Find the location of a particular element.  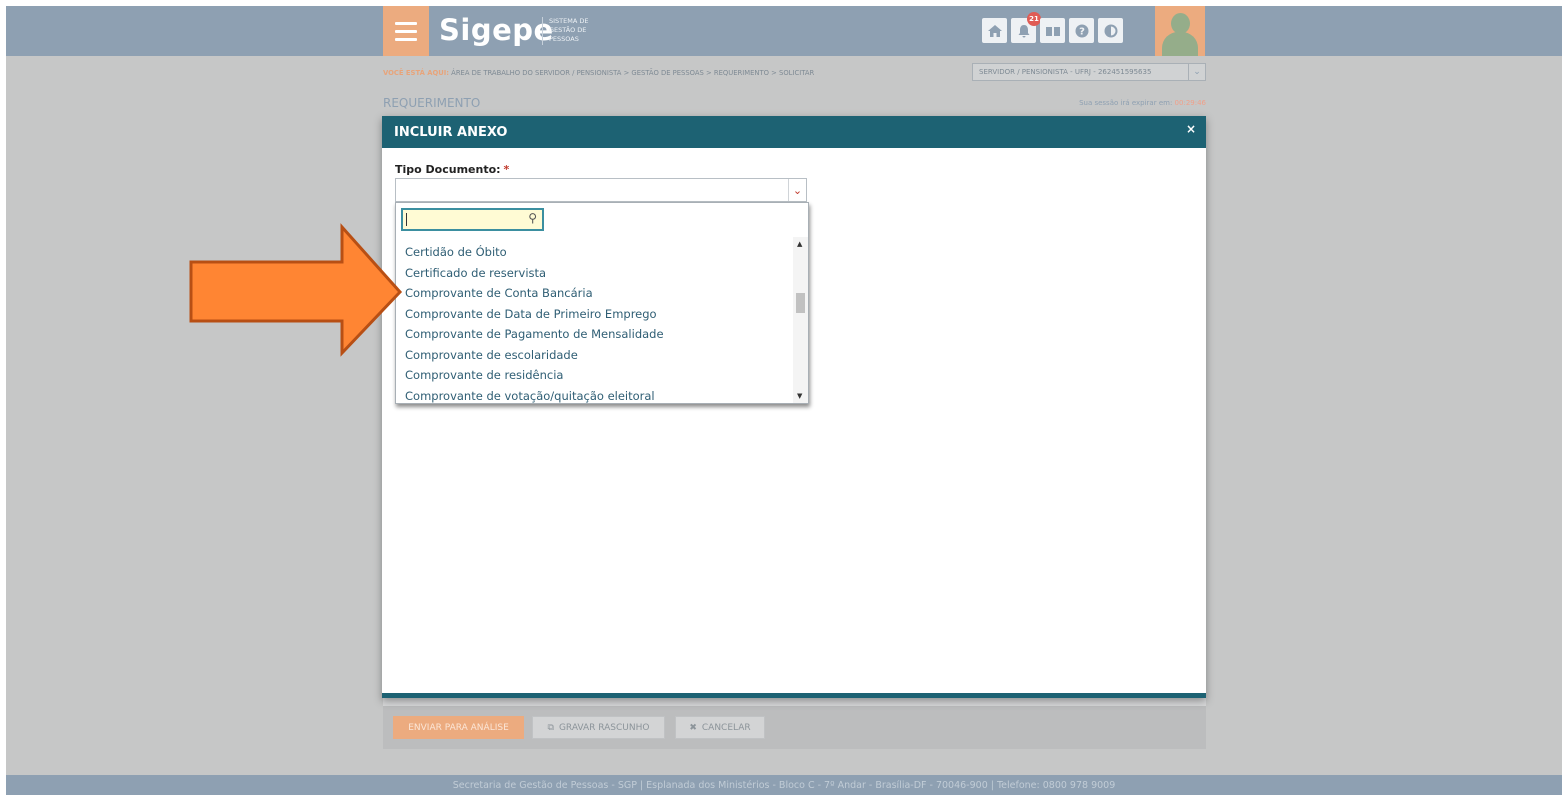

list-item: Comprovante de residência is located at coordinates (484, 375).